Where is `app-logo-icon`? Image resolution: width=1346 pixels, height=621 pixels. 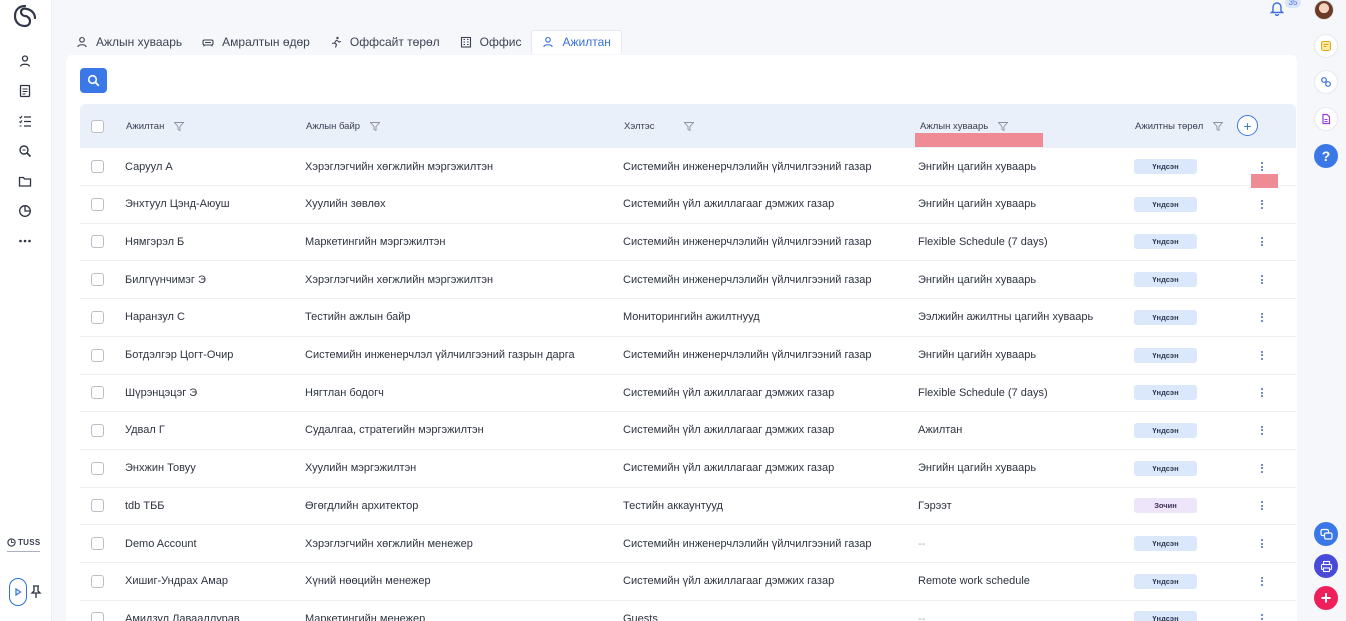 app-logo-icon is located at coordinates (25, 16).